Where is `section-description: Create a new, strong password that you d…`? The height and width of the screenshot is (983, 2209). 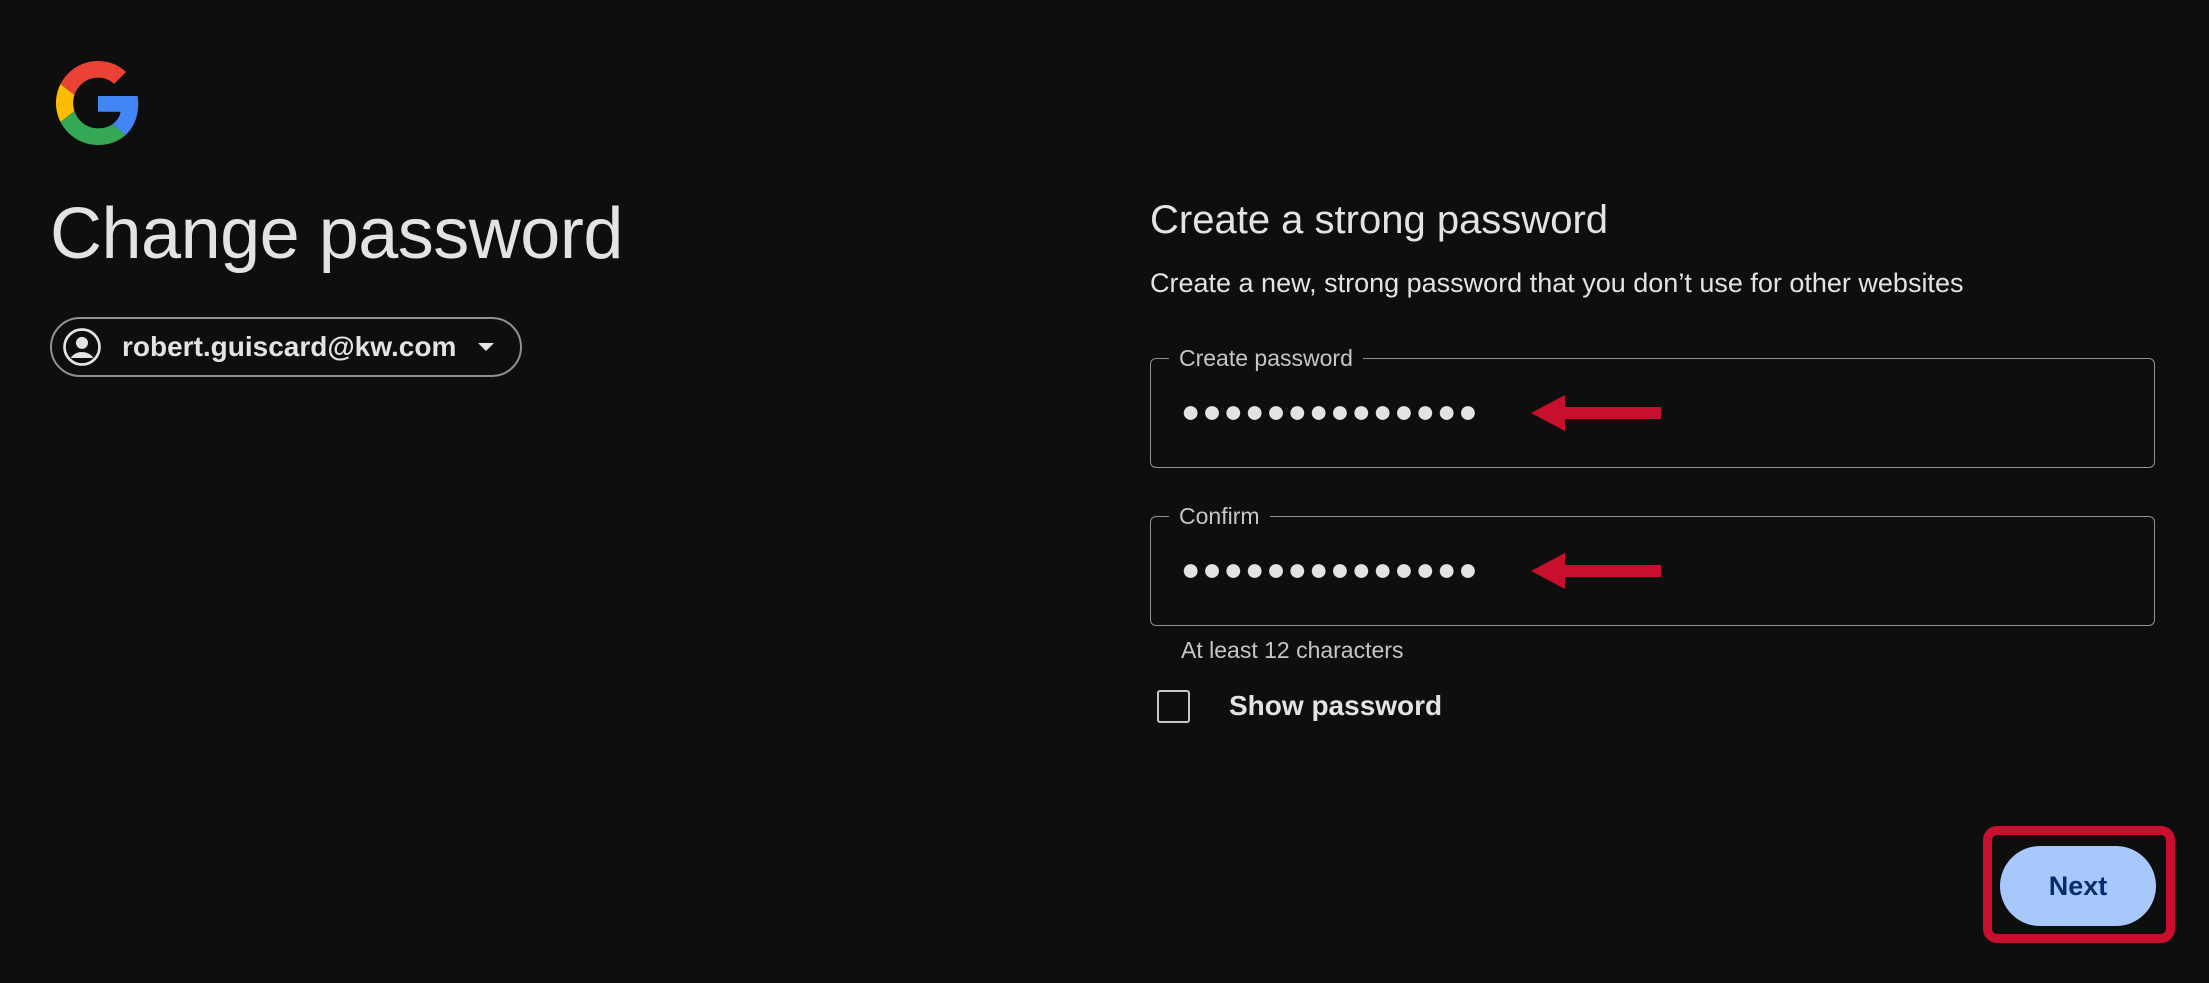
section-description: Create a new, strong password that you d… is located at coordinates (1557, 283).